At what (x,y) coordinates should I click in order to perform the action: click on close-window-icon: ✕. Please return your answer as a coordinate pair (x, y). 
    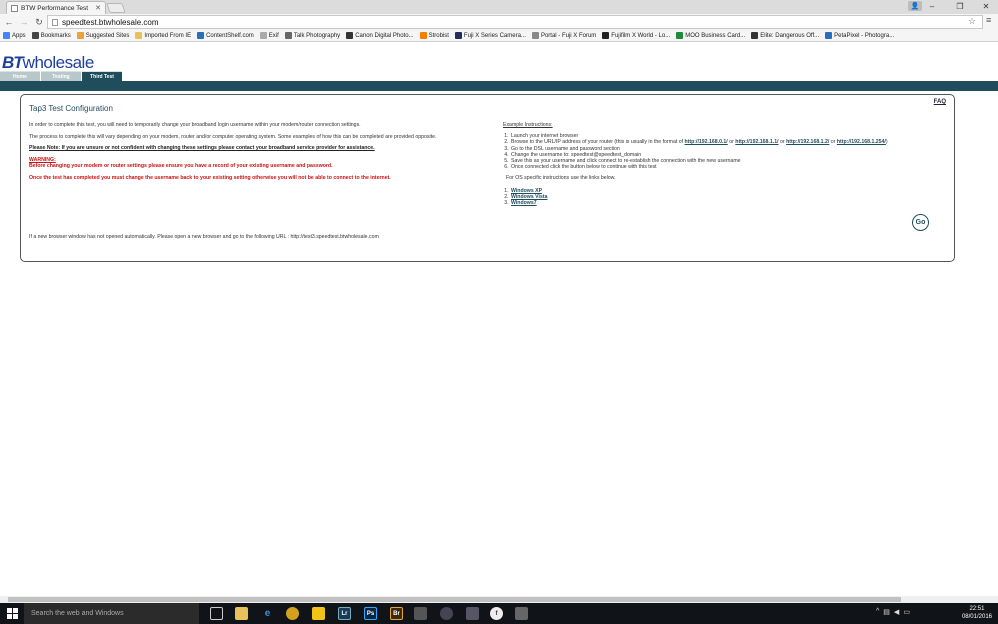
    Looking at the image, I should click on (986, 6).